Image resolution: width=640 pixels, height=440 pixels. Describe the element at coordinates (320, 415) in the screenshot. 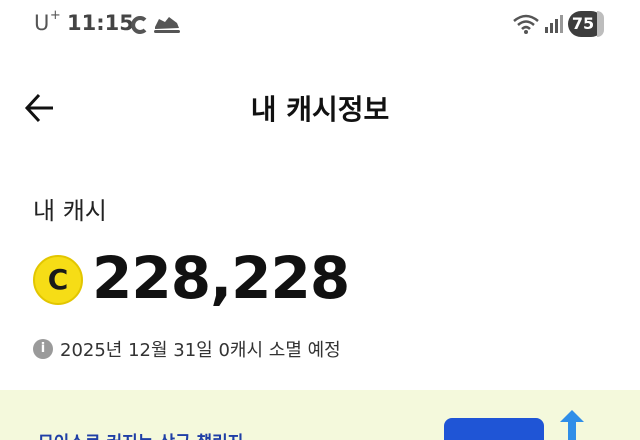

I see `promo-banner: 모이스로 커지는 상금 챌린지` at that location.